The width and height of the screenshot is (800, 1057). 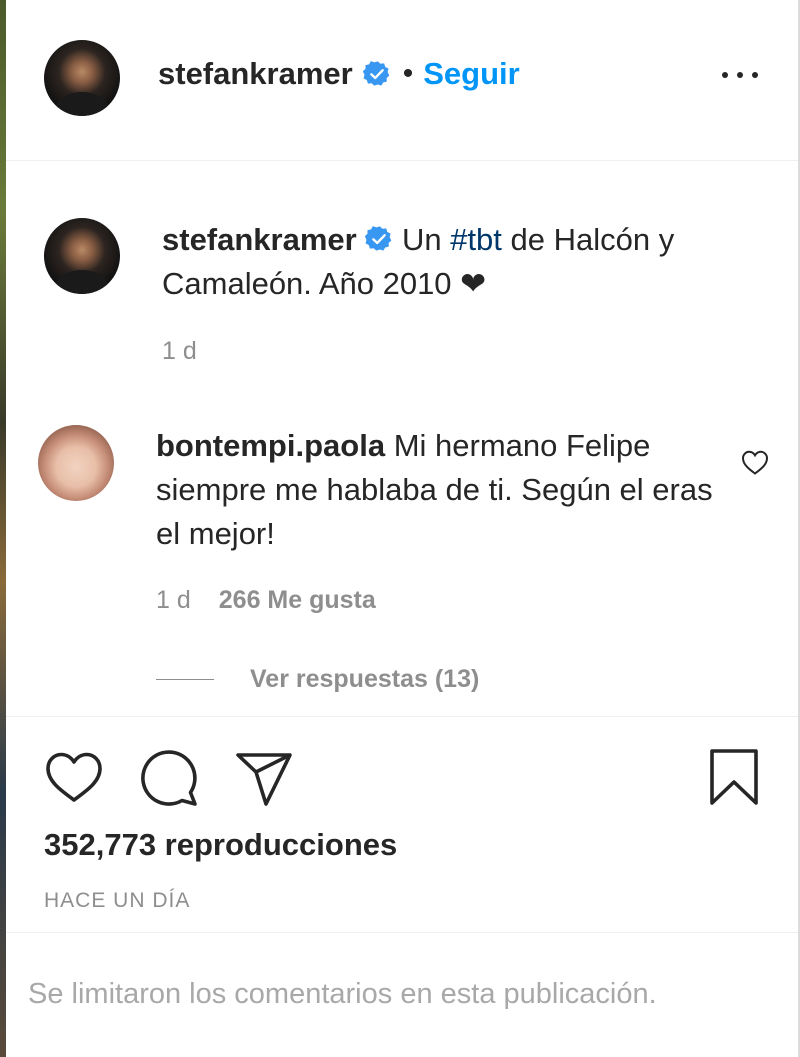 I want to click on hashtag-link: #tbt, so click(x=476, y=239).